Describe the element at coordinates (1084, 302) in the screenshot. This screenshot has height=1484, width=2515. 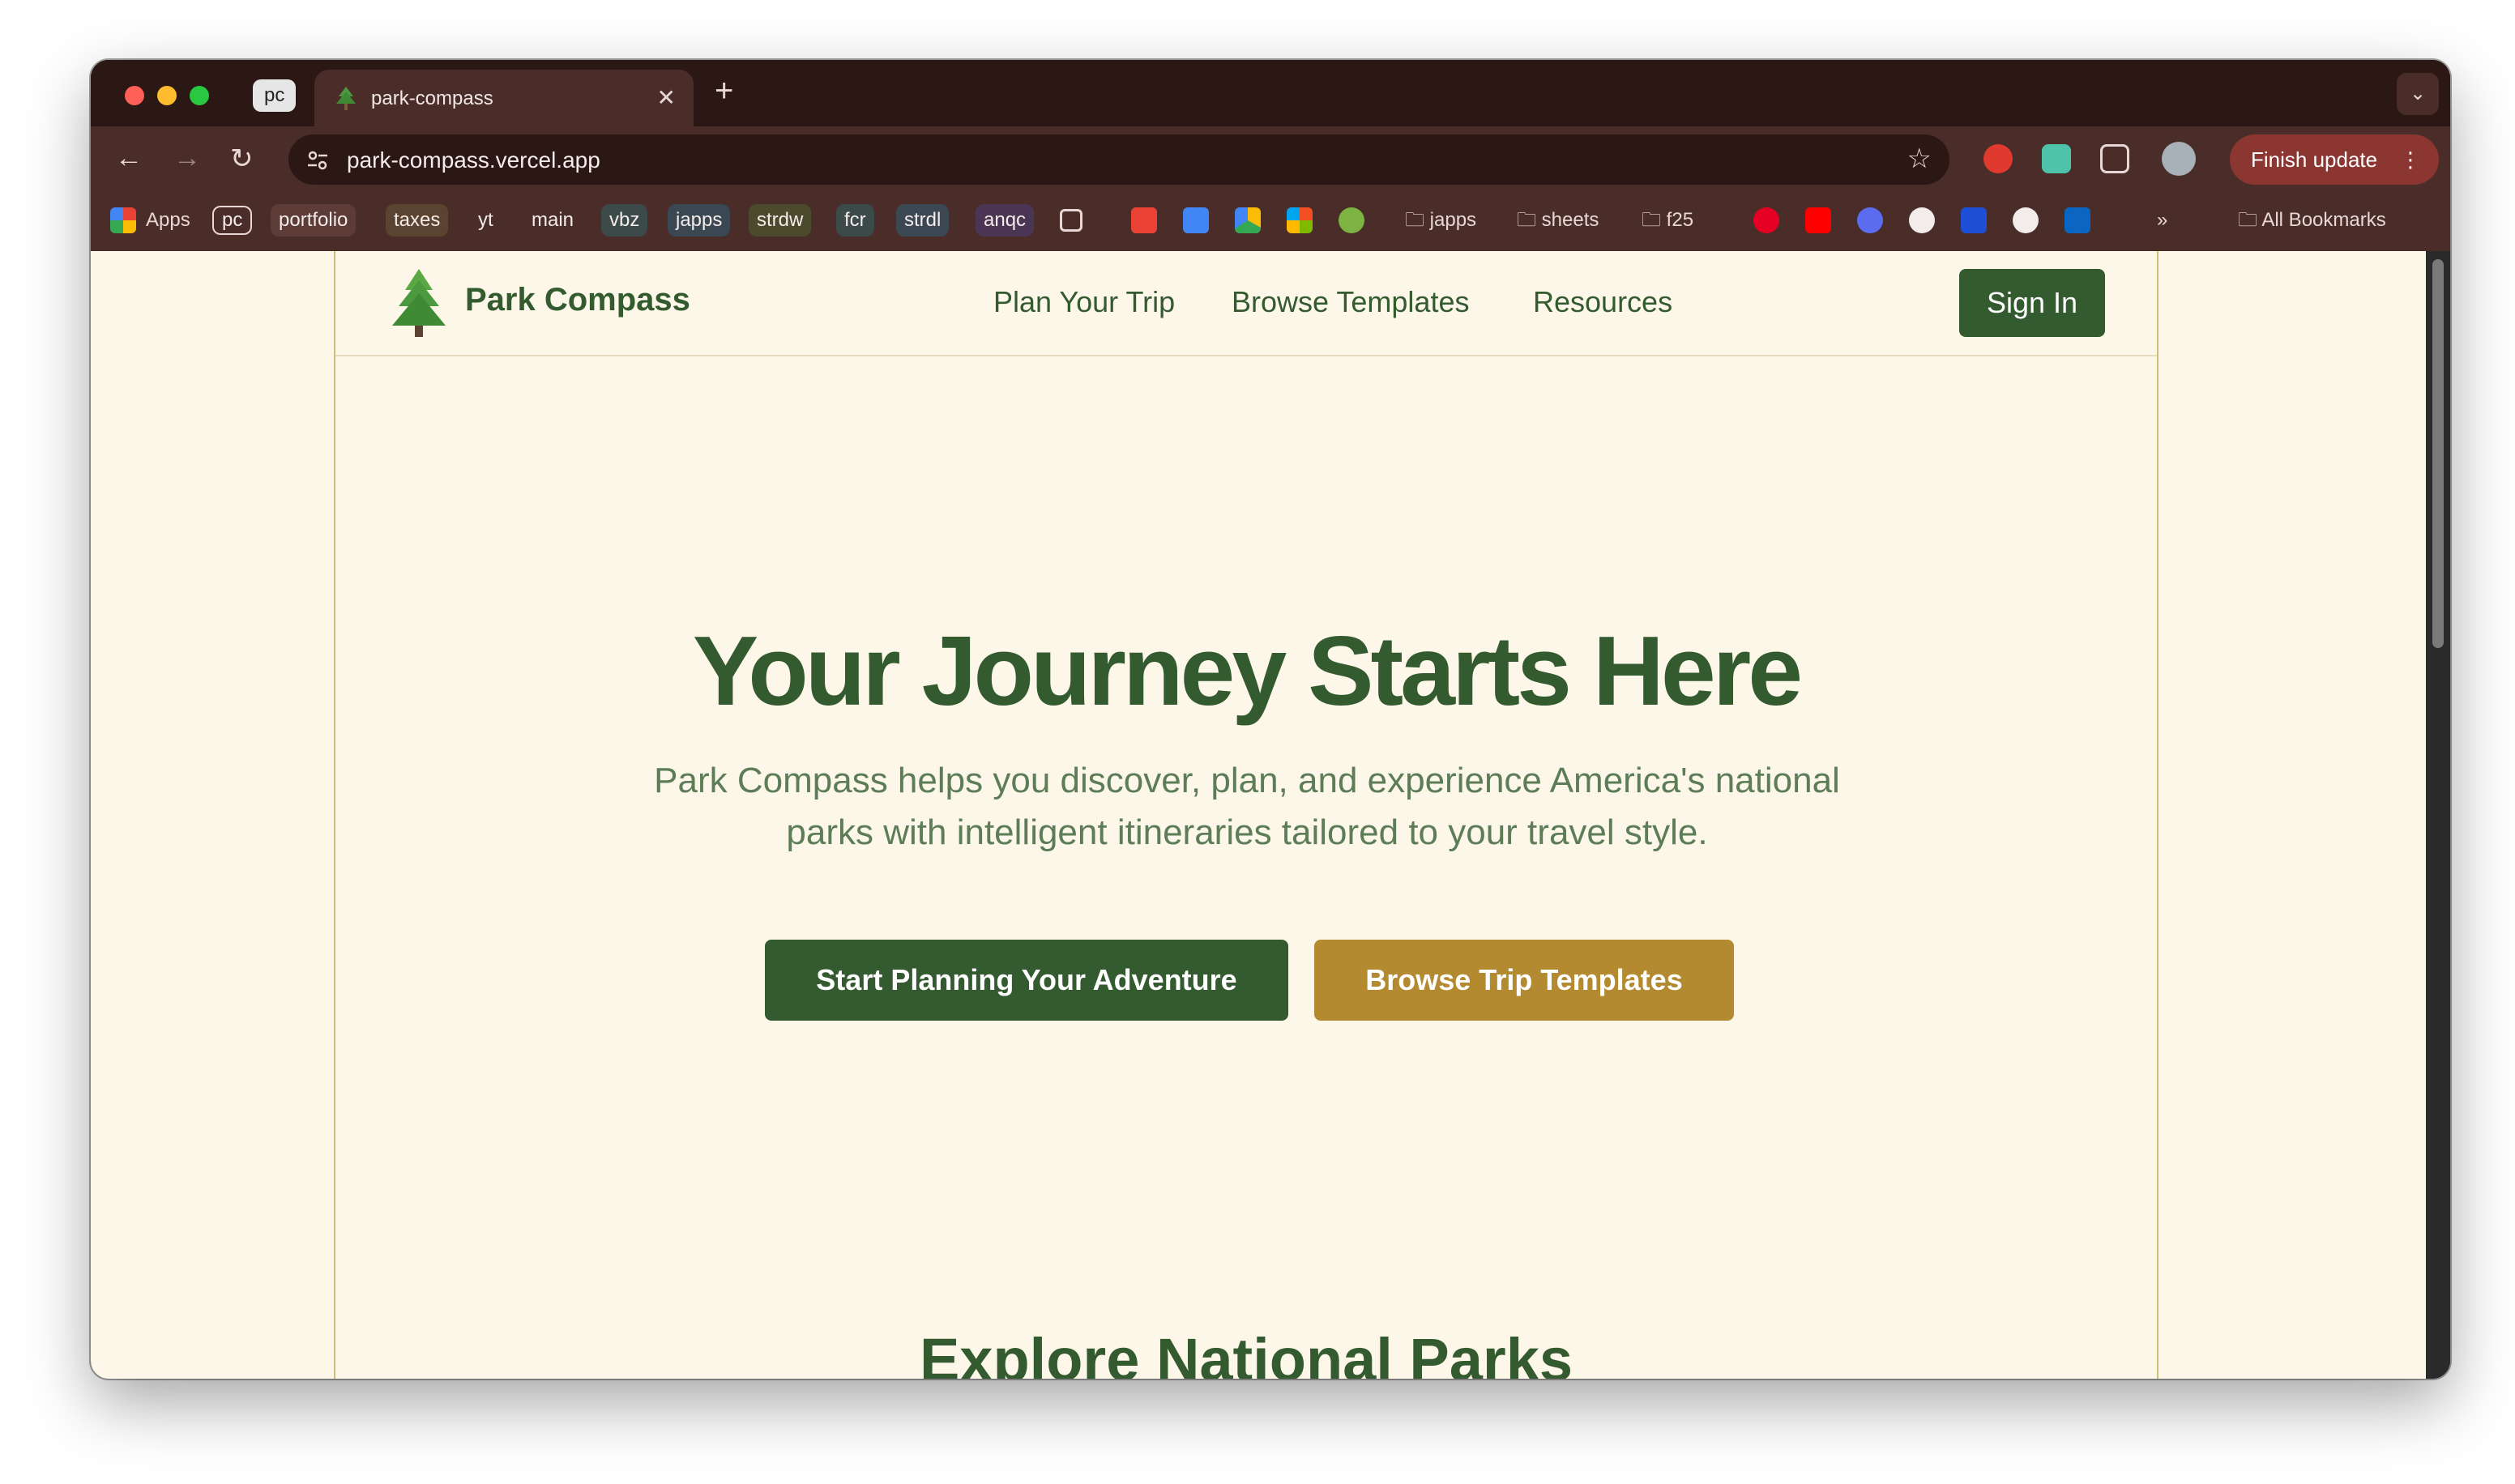
I see `nav-plan-your-trip: Plan Your Trip` at that location.